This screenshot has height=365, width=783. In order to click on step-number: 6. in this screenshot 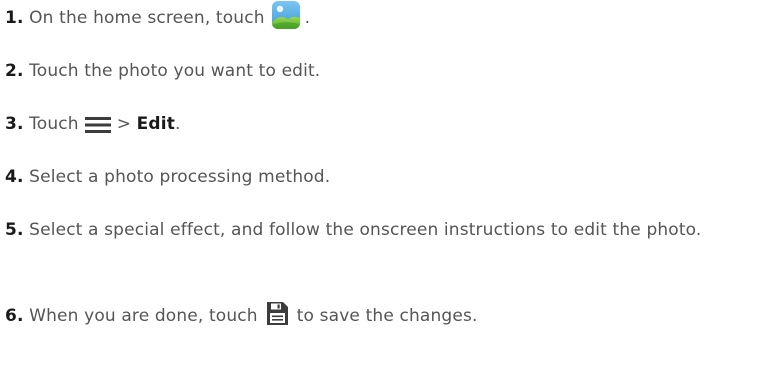, I will do `click(14, 316)`.